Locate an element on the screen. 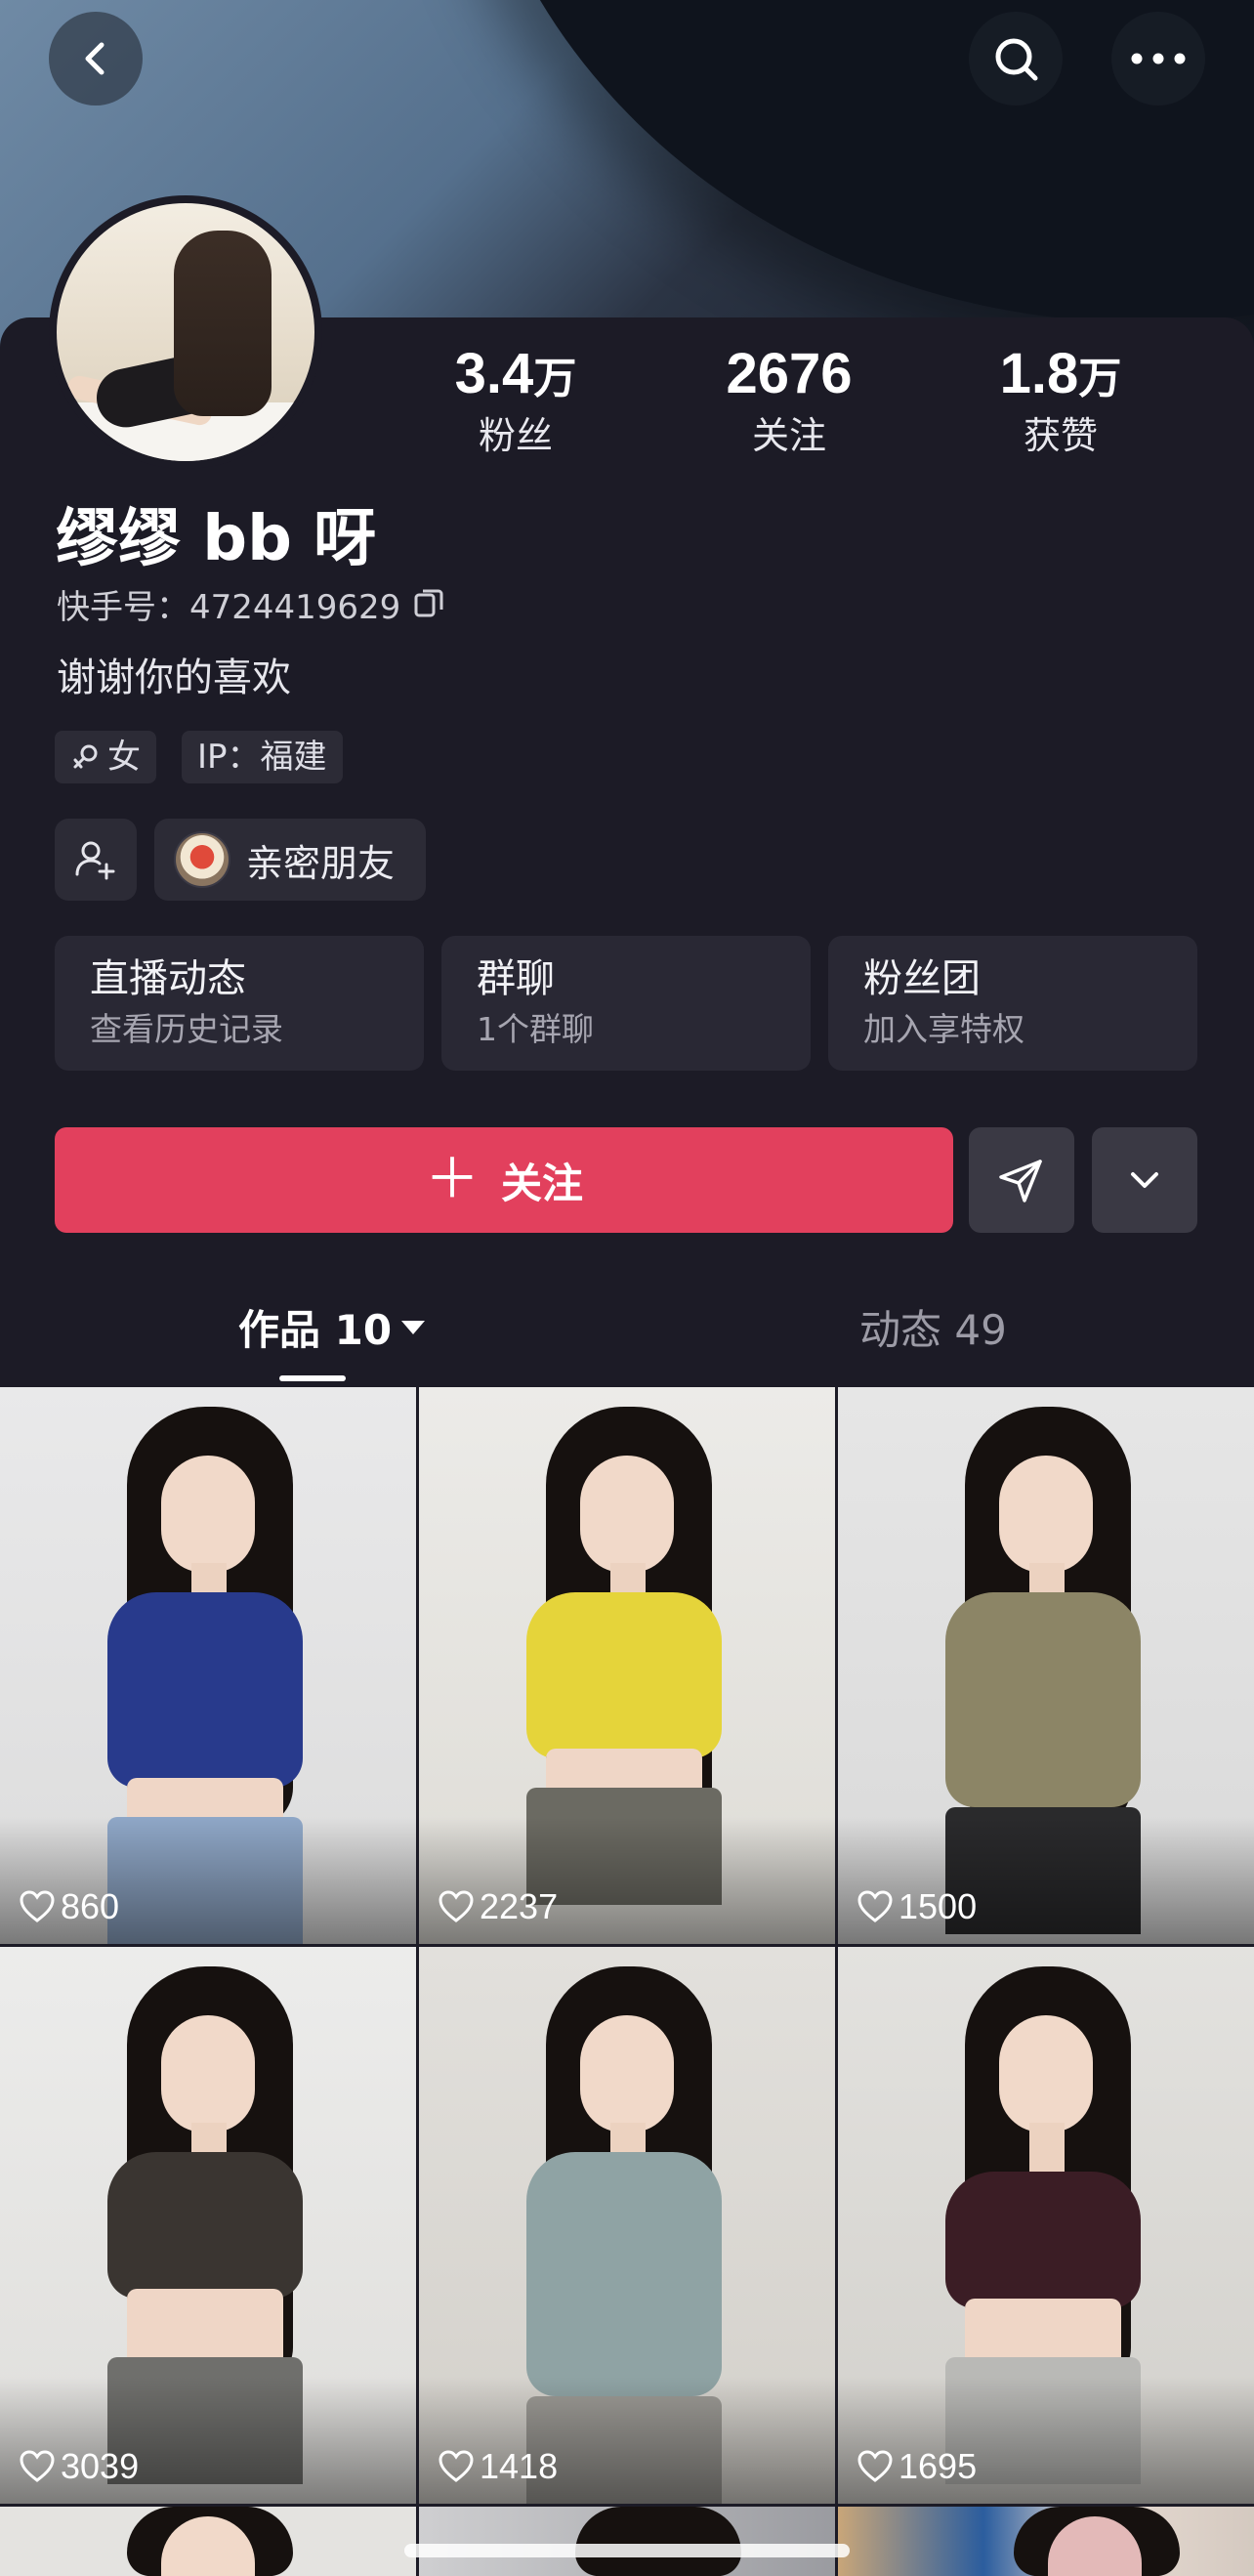  live-history-subtitle: 查看历史记录 is located at coordinates (186, 1029).